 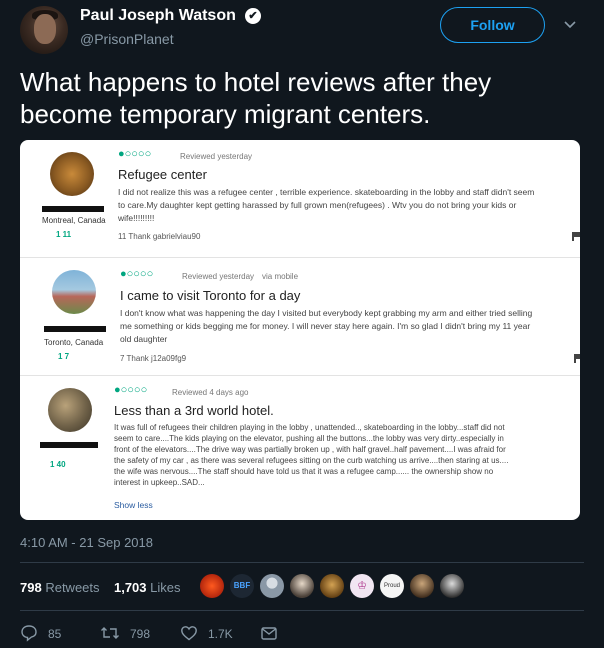 What do you see at coordinates (72, 587) in the screenshot?
I see `retweets-label: Retweets` at bounding box center [72, 587].